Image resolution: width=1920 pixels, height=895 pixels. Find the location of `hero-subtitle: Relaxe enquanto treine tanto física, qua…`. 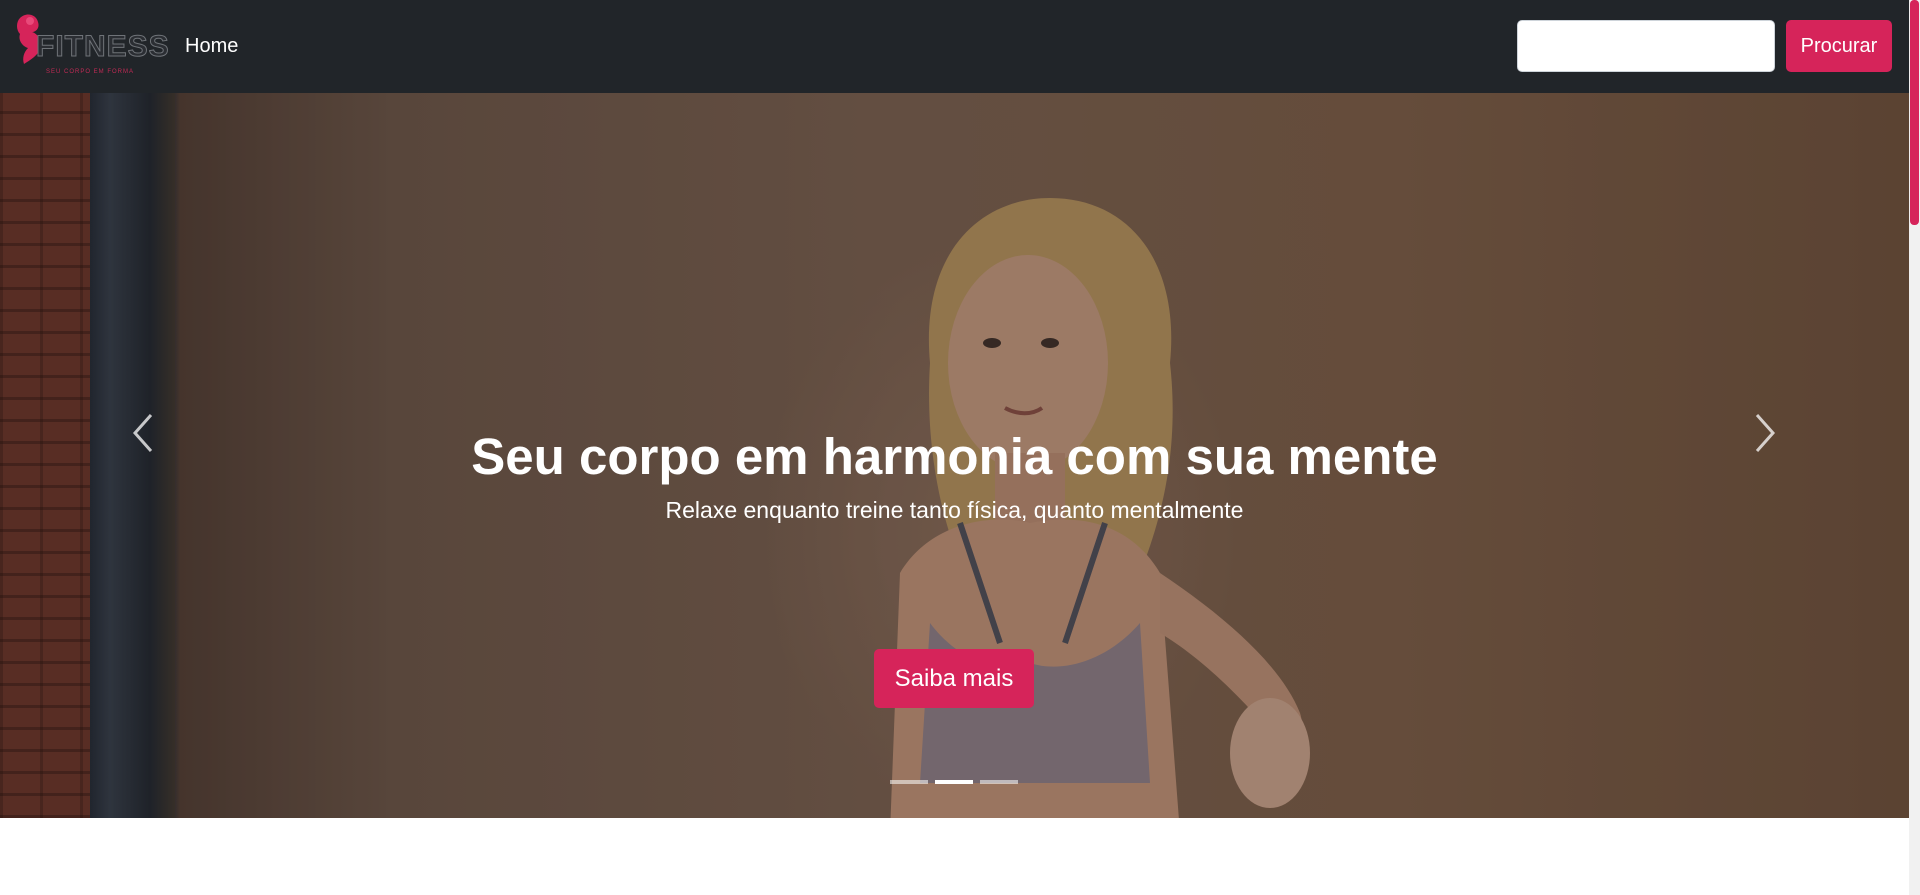

hero-subtitle: Relaxe enquanto treine tanto física, qua… is located at coordinates (954, 510).